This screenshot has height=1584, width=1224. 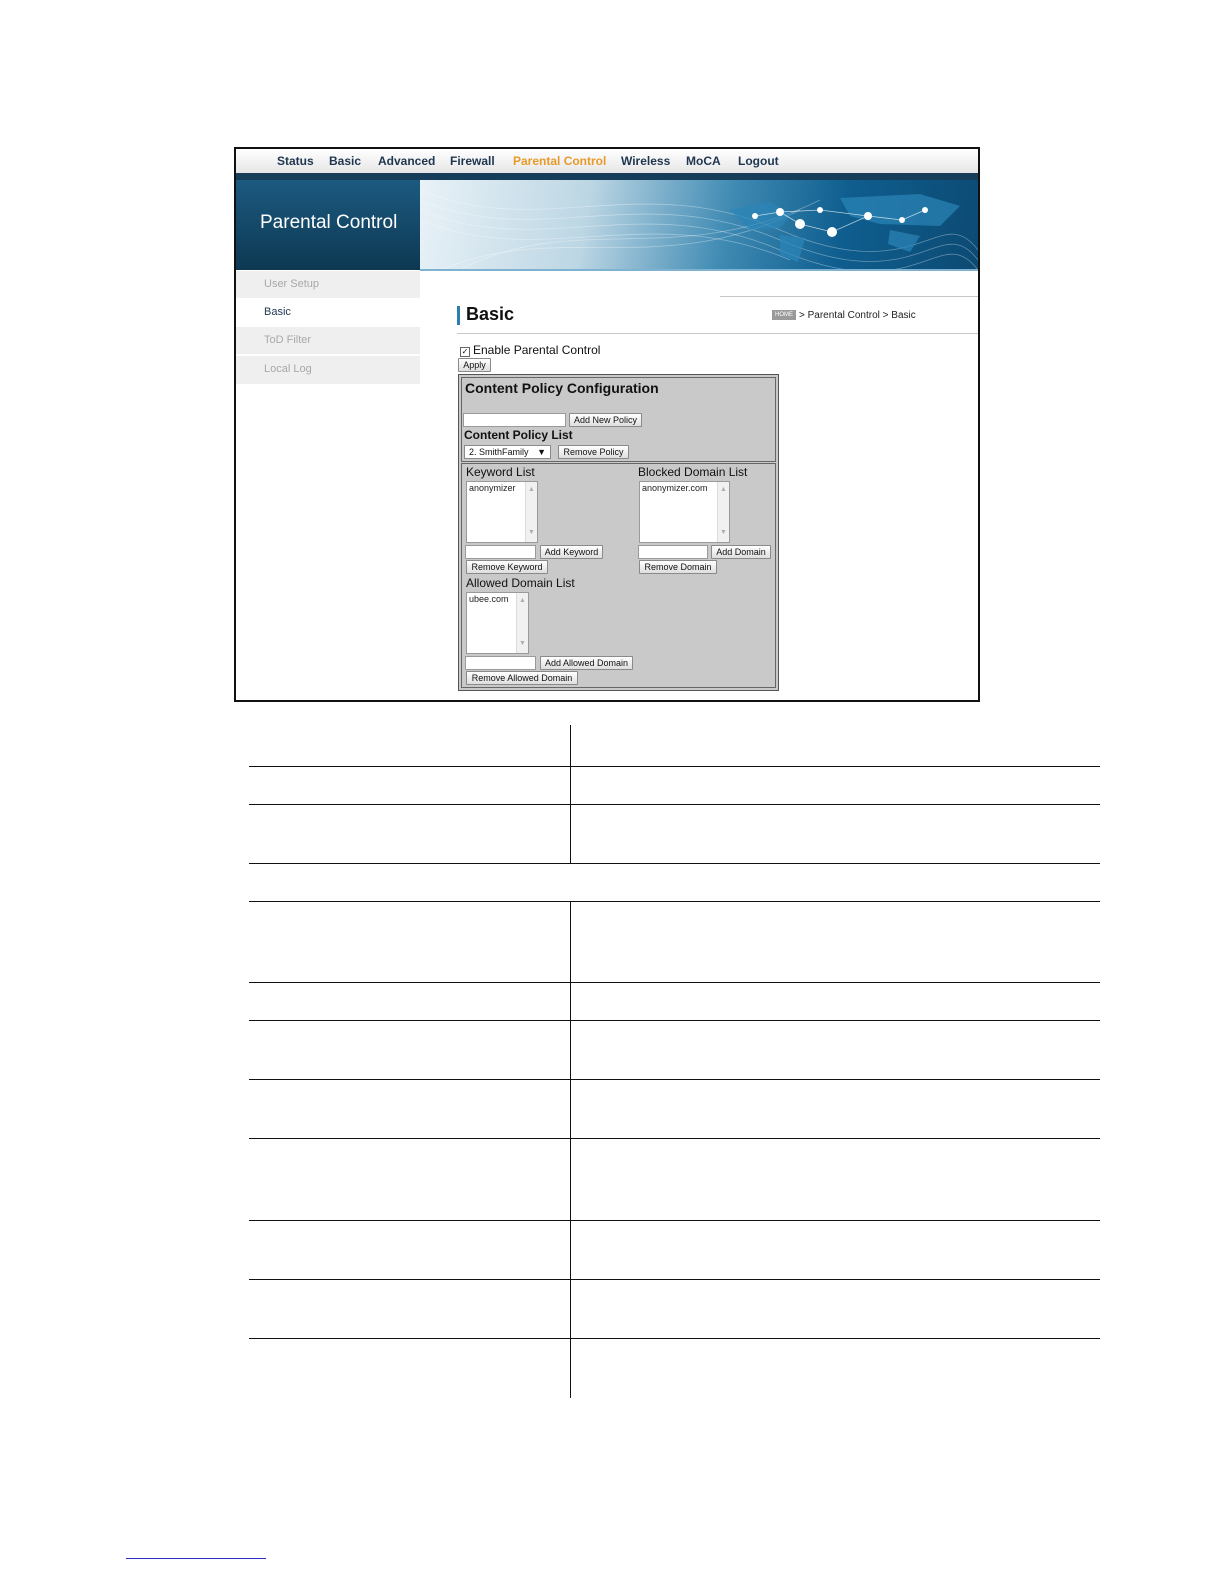 I want to click on enable-parental-control-row: ✓ Enable Parental Control, so click(x=530, y=350).